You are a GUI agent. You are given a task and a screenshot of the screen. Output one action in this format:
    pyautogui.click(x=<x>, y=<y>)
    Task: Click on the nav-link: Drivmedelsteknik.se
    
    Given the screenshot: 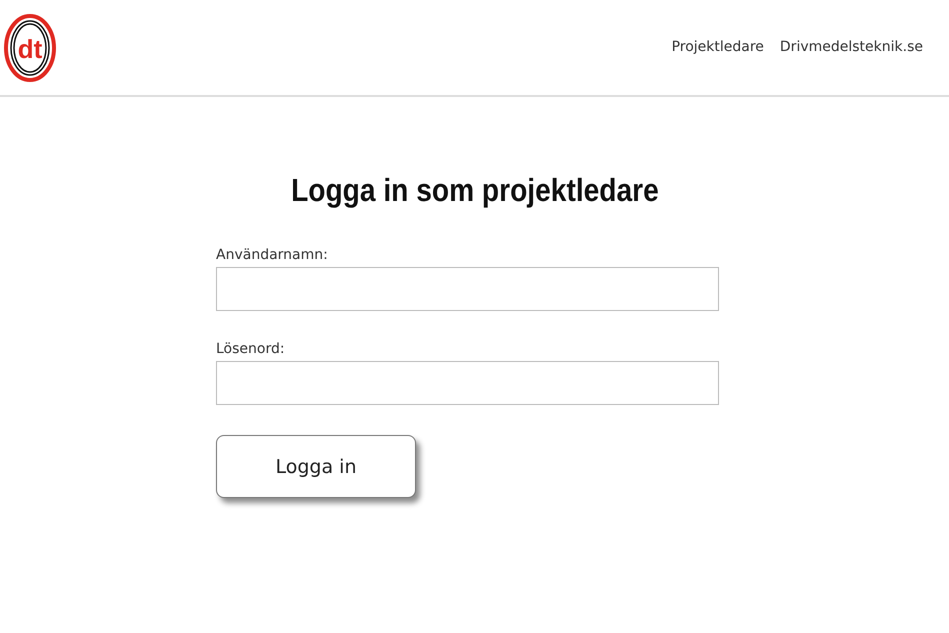 What is the action you would take?
    pyautogui.click(x=851, y=47)
    